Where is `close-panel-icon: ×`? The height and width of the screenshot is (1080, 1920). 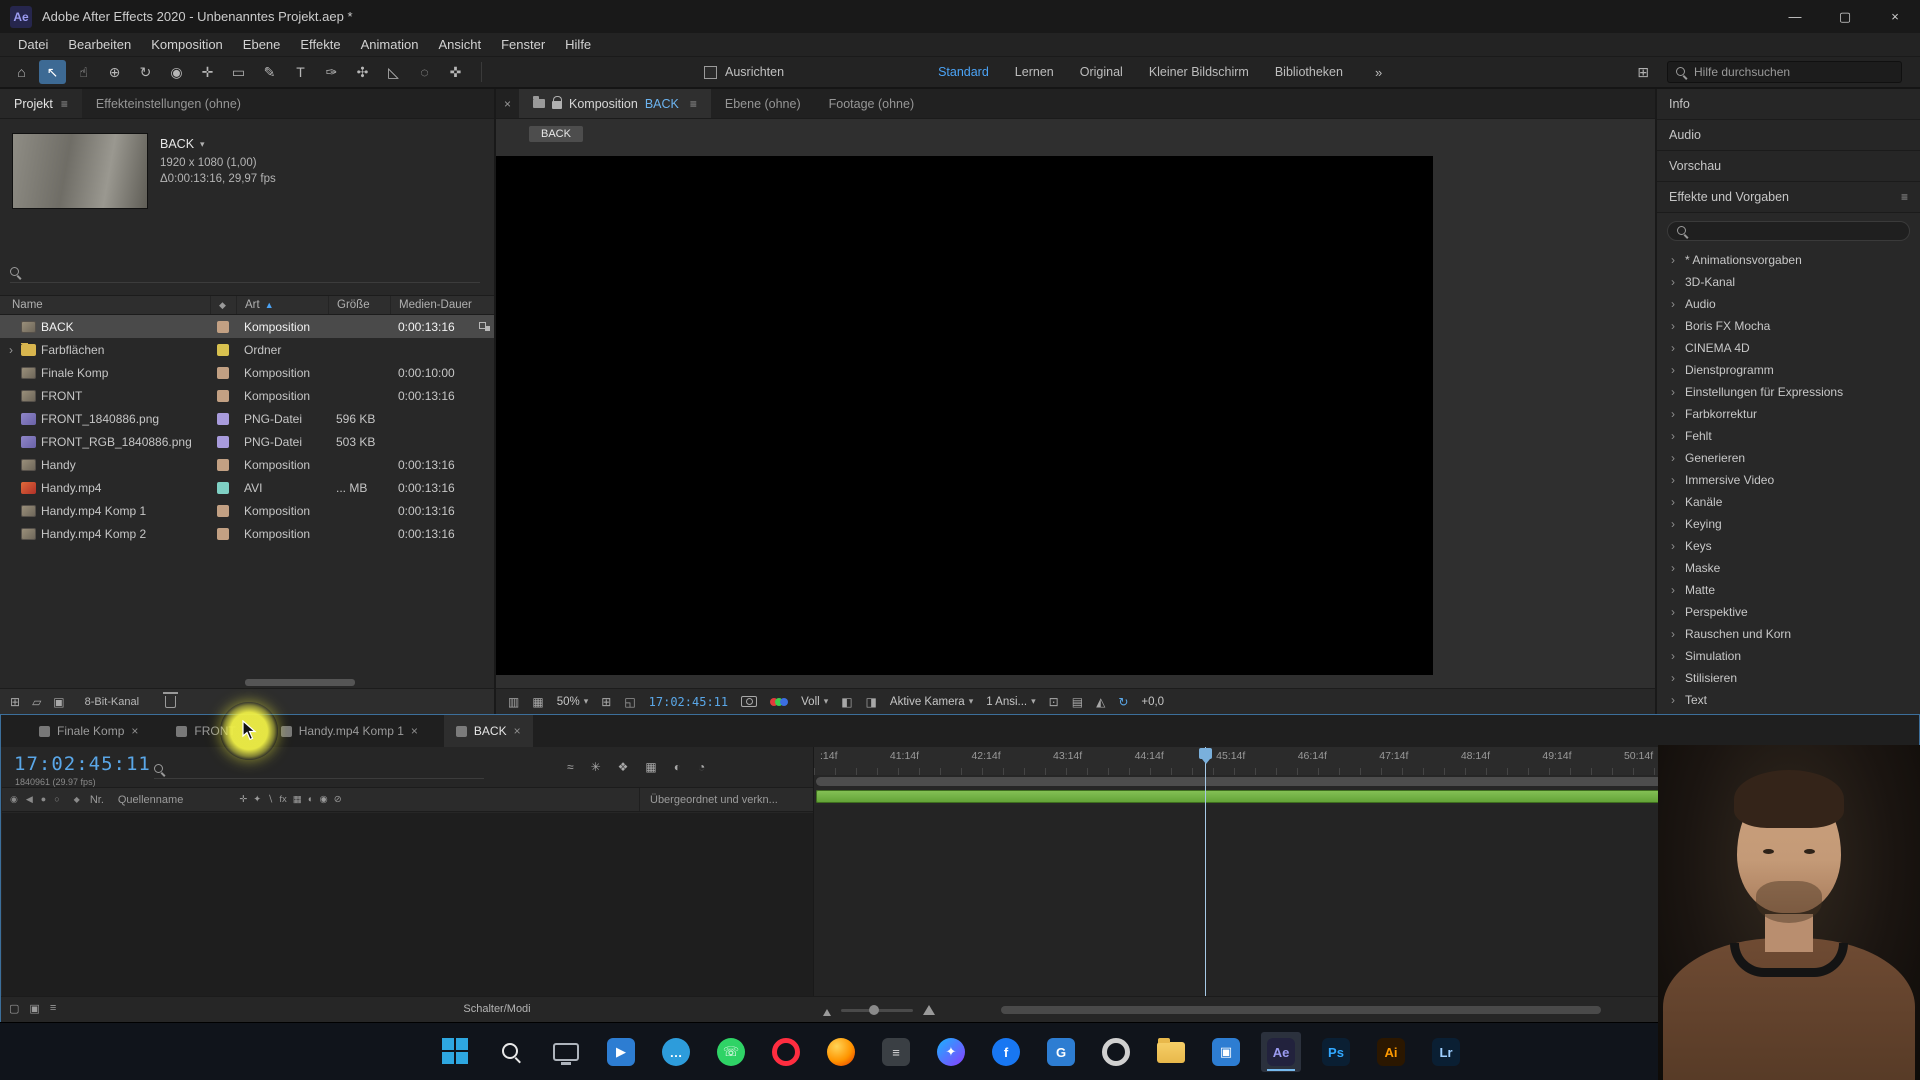 close-panel-icon: × is located at coordinates (507, 104).